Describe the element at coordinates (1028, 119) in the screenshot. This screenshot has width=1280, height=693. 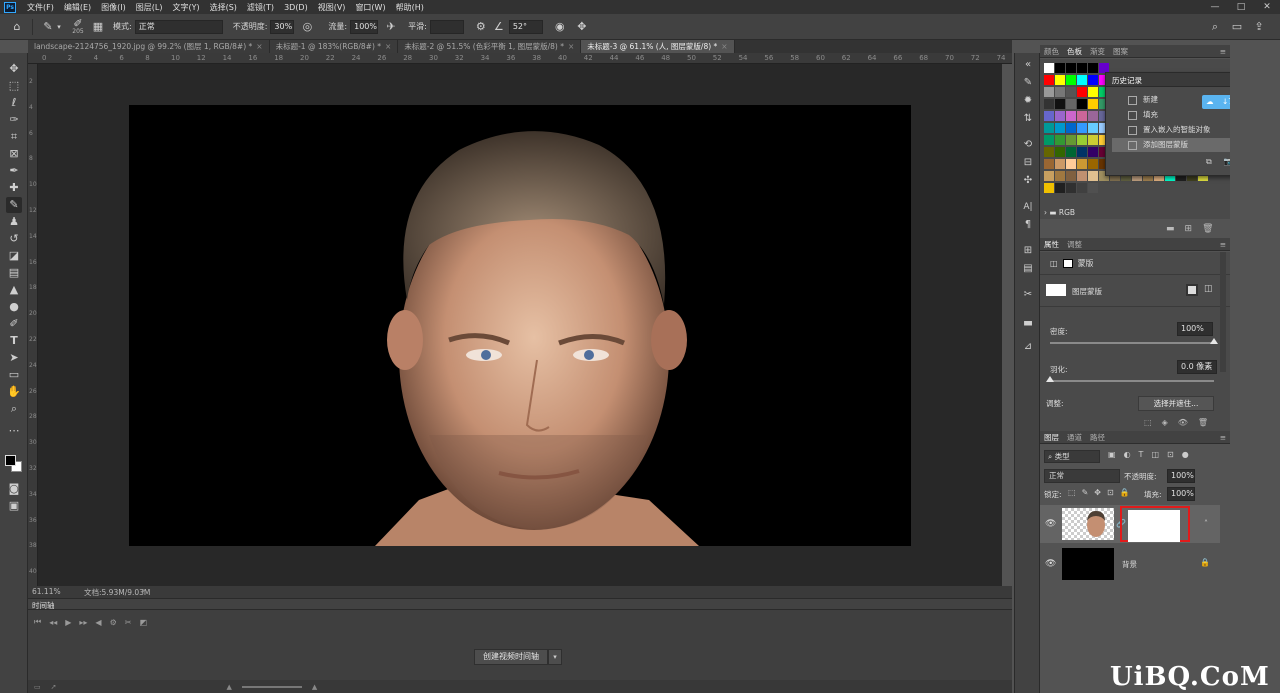
I see `adjustments-icon: ⇅` at that location.